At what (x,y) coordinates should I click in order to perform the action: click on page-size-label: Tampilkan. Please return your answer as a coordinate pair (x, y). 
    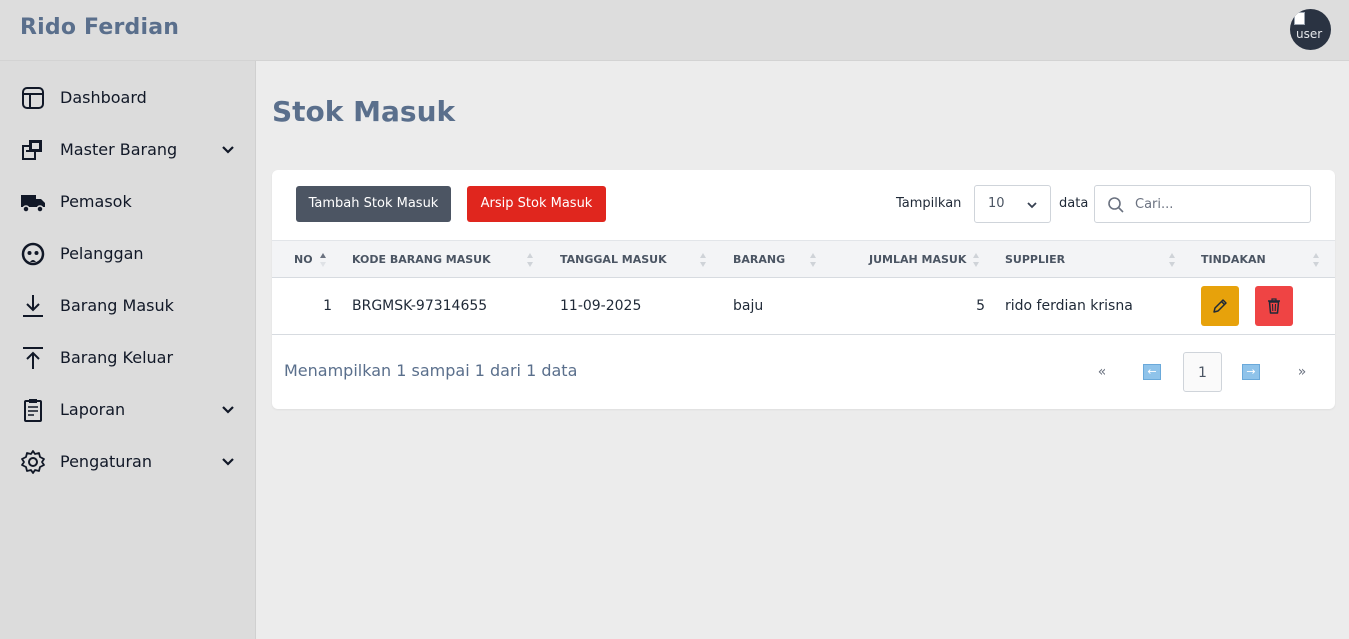
    Looking at the image, I should click on (929, 203).